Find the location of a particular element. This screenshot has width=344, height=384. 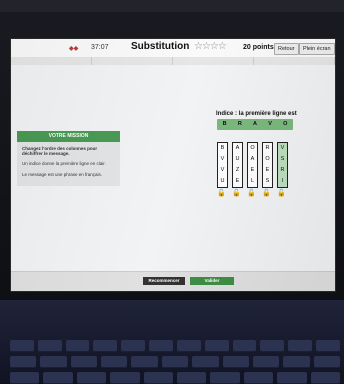

points-counter: 20 points is located at coordinates (258, 47).